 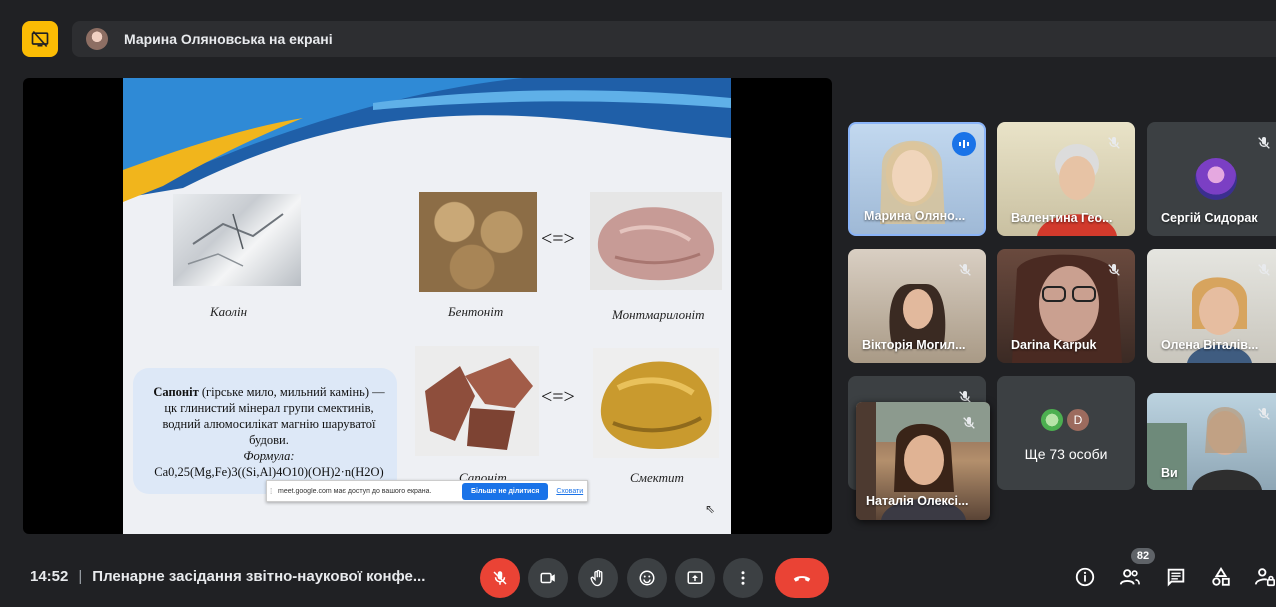 I want to click on presenter-avatar, so click(x=97, y=39).